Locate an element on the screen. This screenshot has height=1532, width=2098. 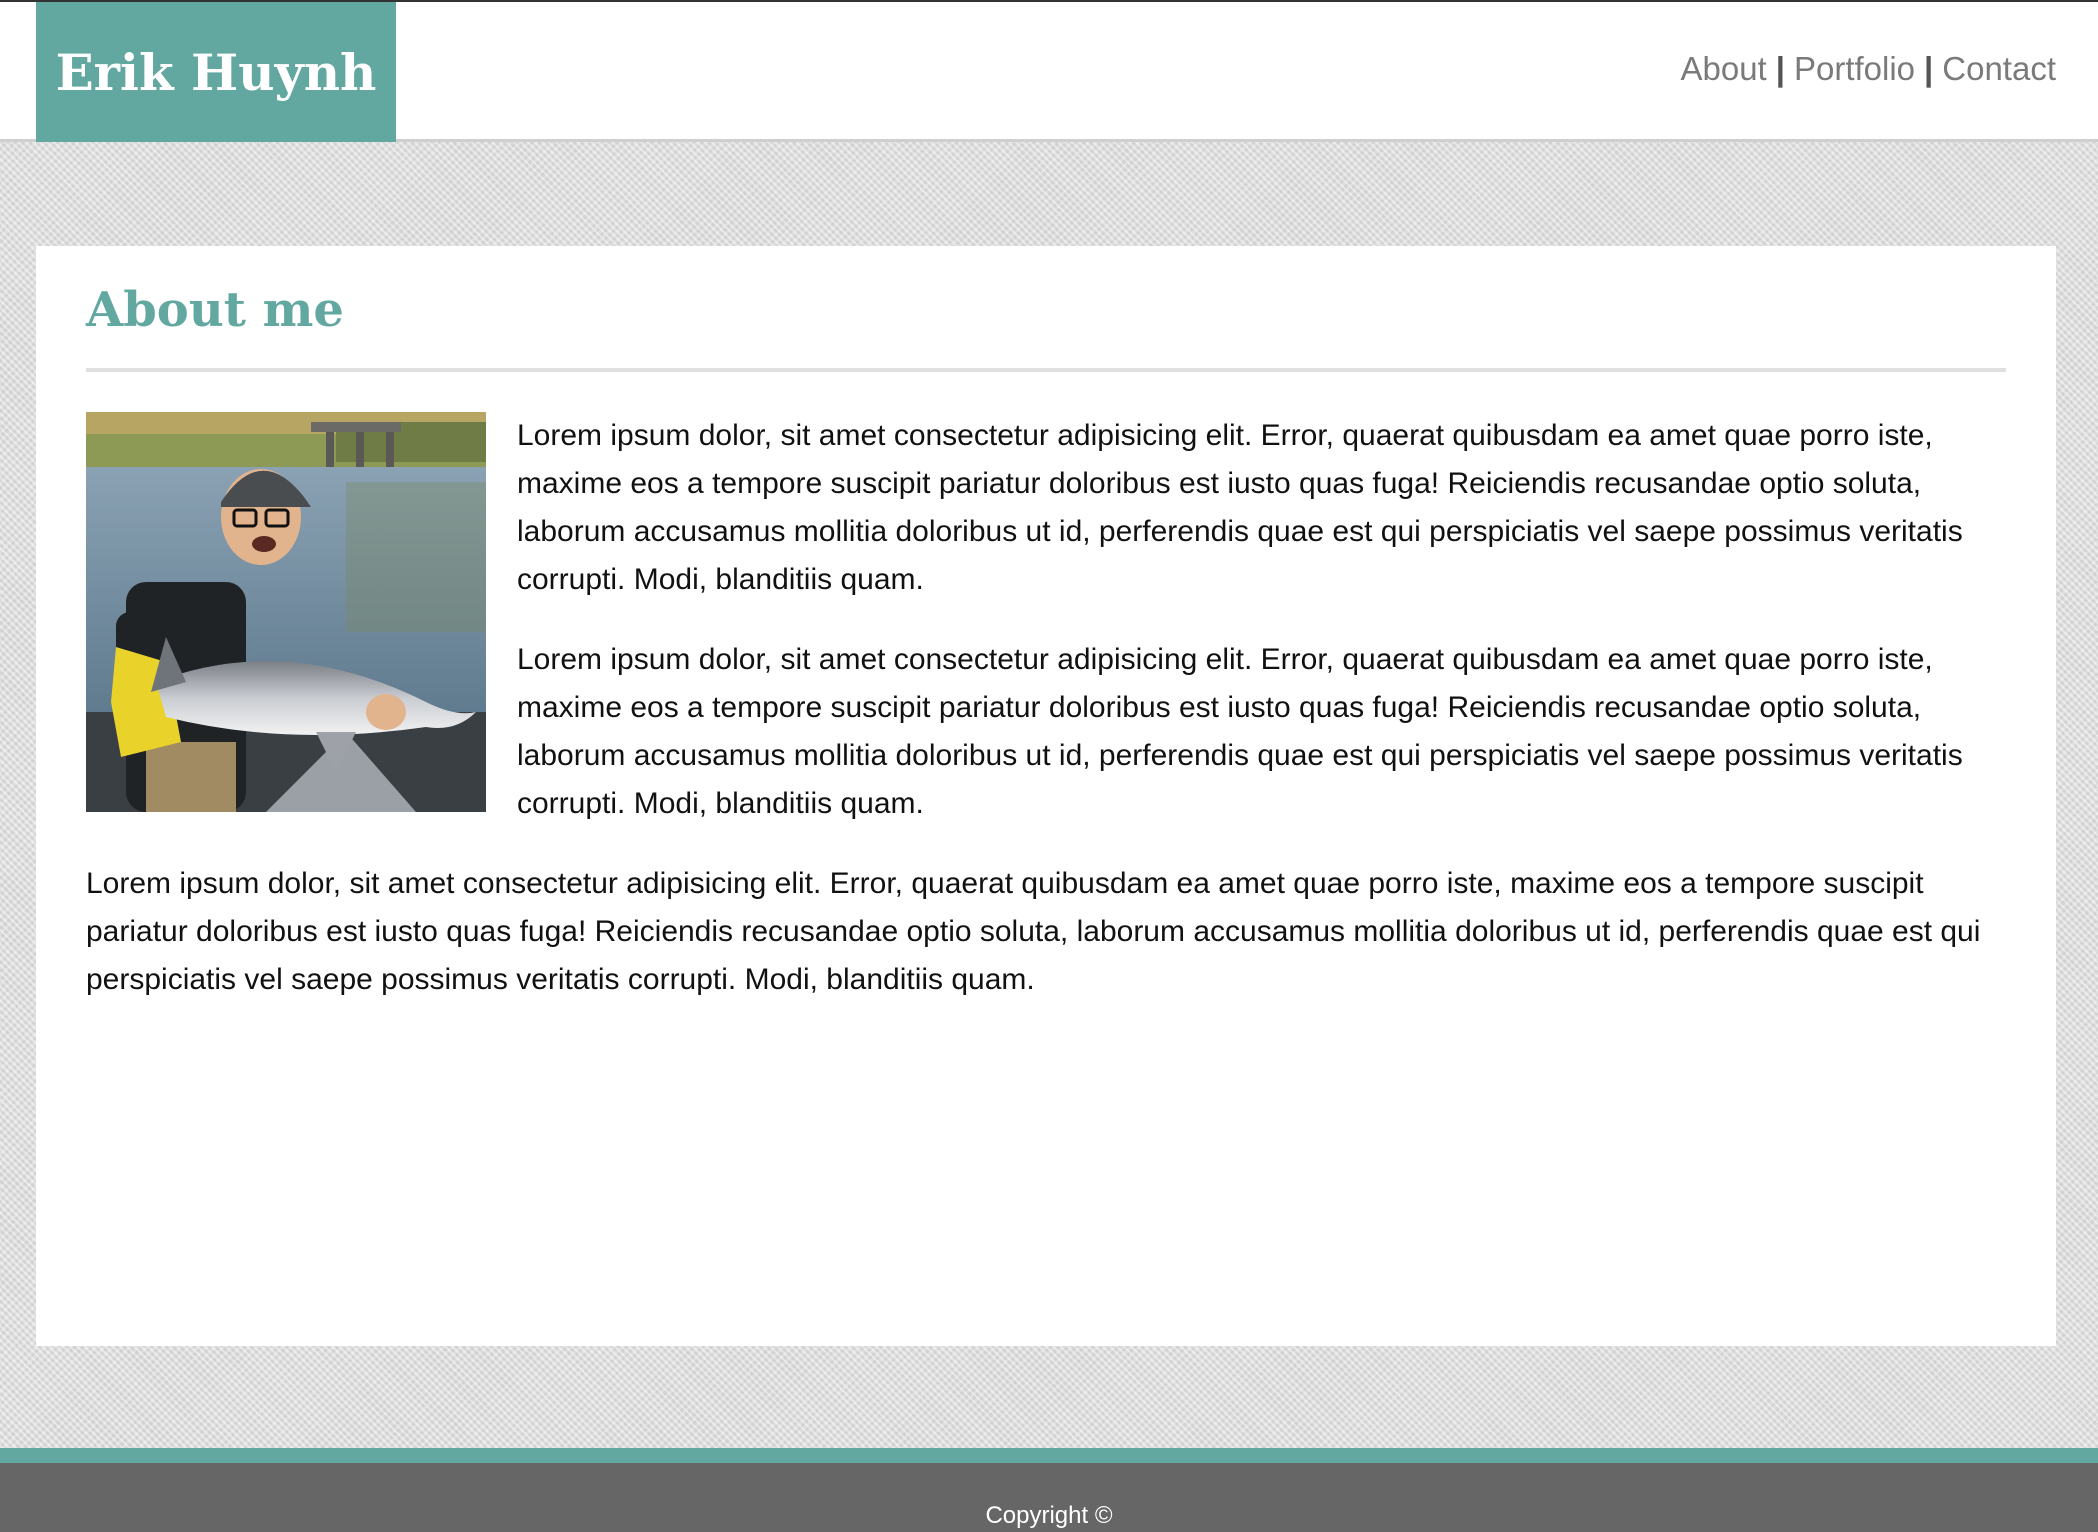
page-title: About me is located at coordinates (215, 310).